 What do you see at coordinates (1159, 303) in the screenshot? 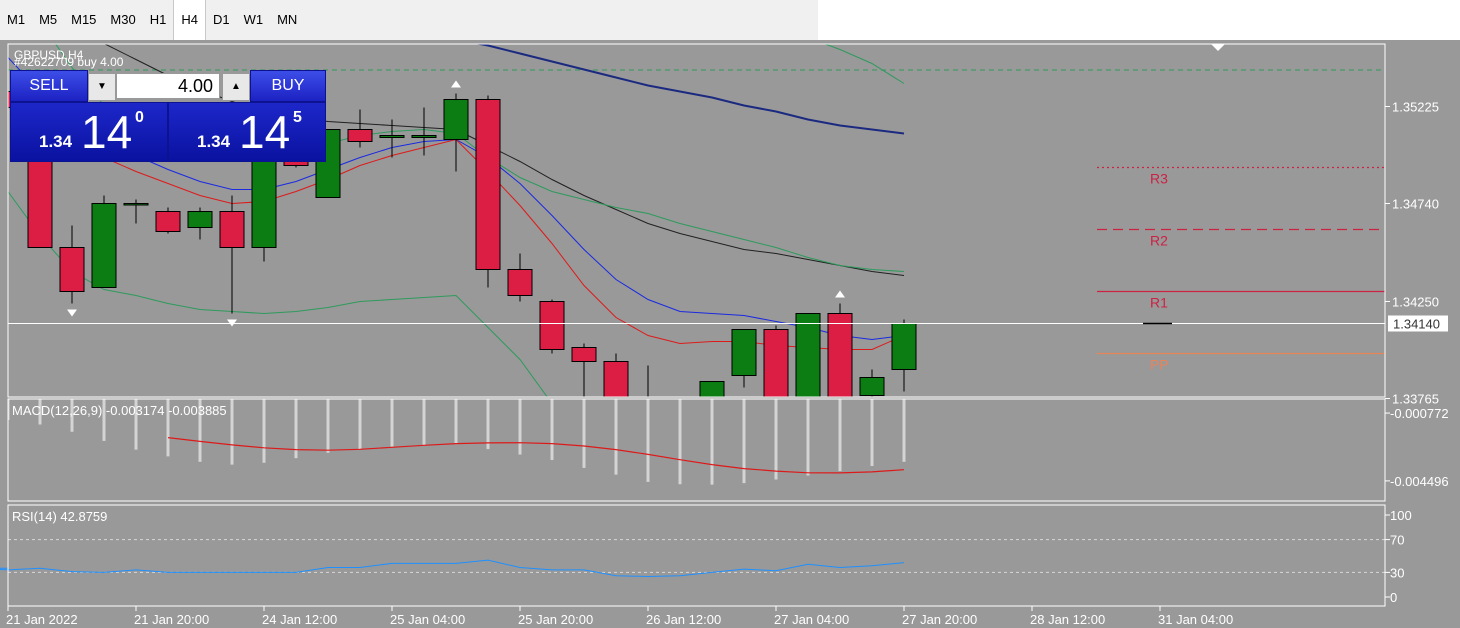
I see `pivot-label-r1: R1` at bounding box center [1159, 303].